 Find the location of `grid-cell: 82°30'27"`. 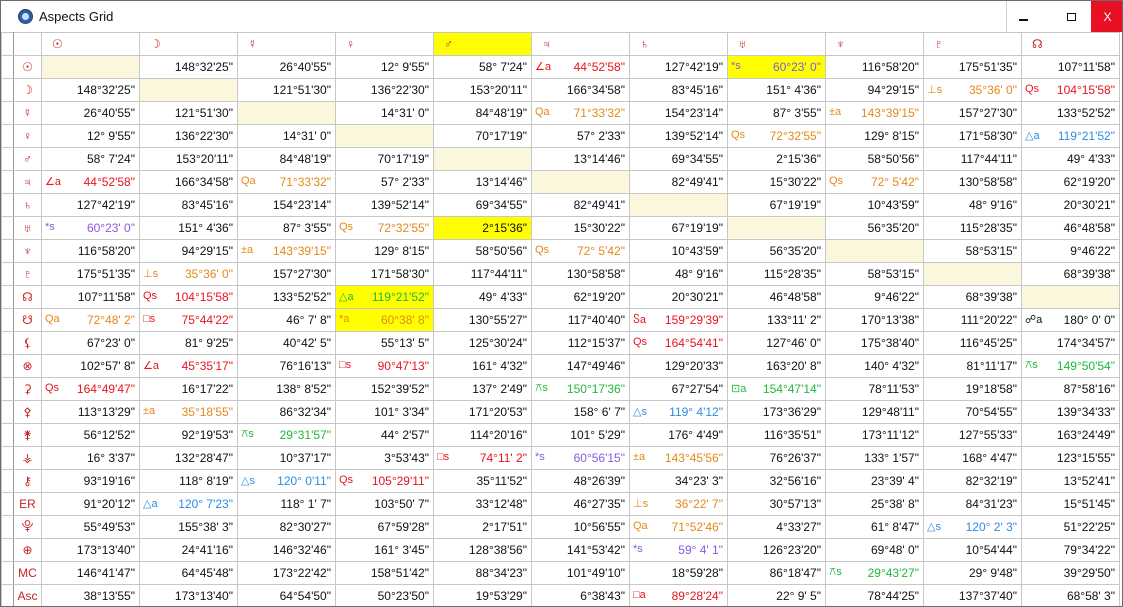

grid-cell: 82°30'27" is located at coordinates (286, 527).